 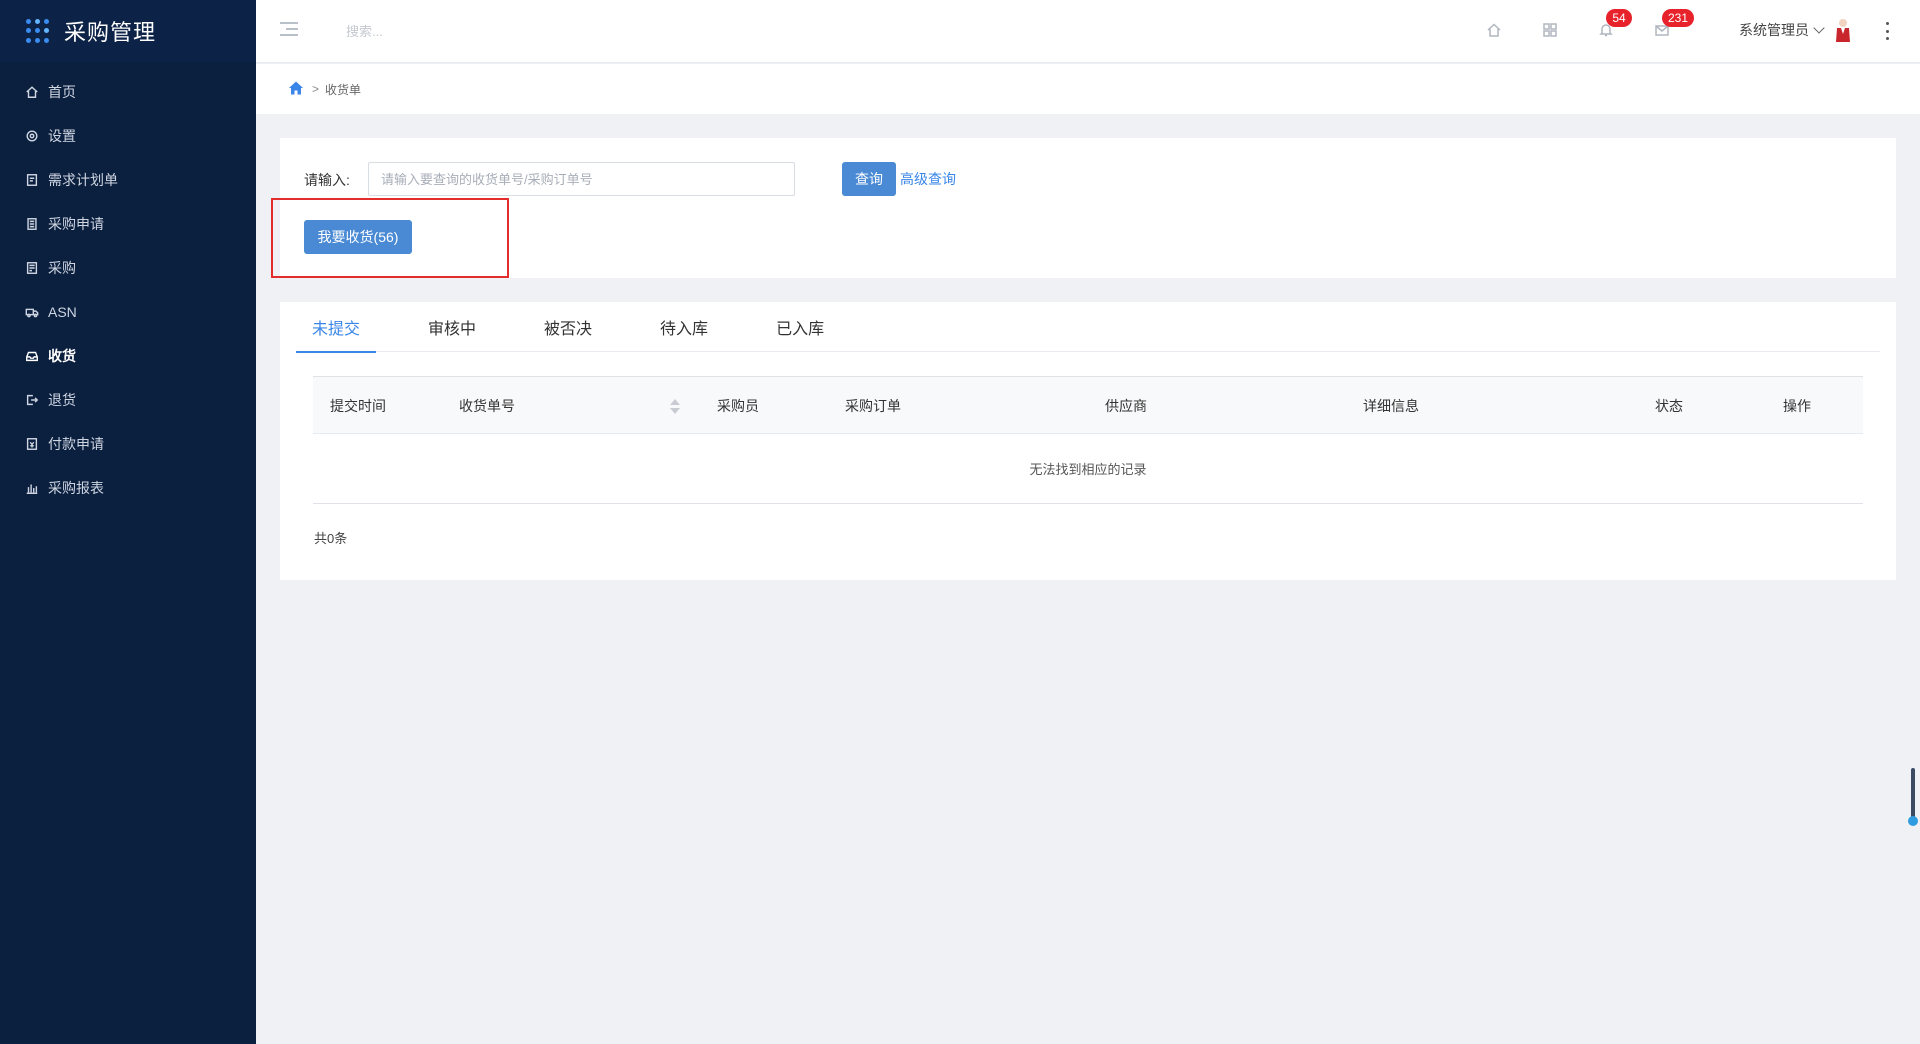 What do you see at coordinates (581, 179) in the screenshot?
I see `query-input` at bounding box center [581, 179].